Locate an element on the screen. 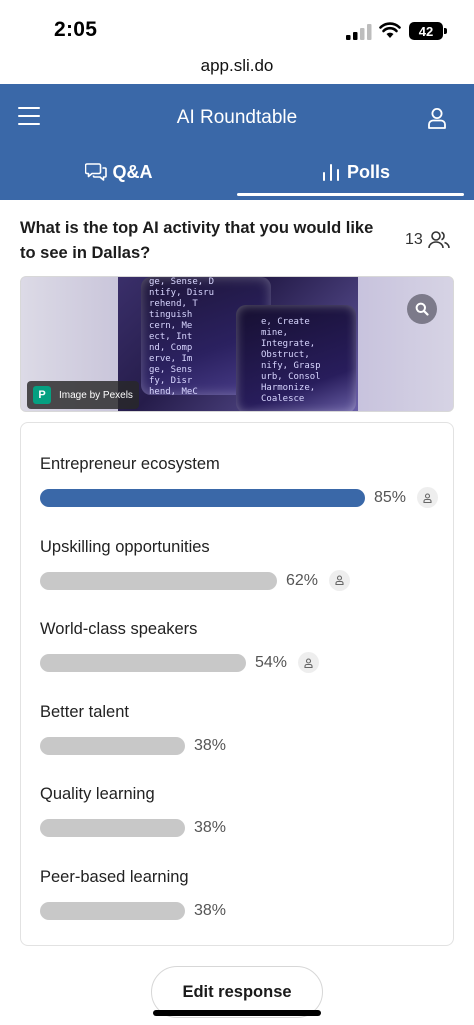 This screenshot has height=1025, width=474. result-percent: 85% is located at coordinates (390, 497).